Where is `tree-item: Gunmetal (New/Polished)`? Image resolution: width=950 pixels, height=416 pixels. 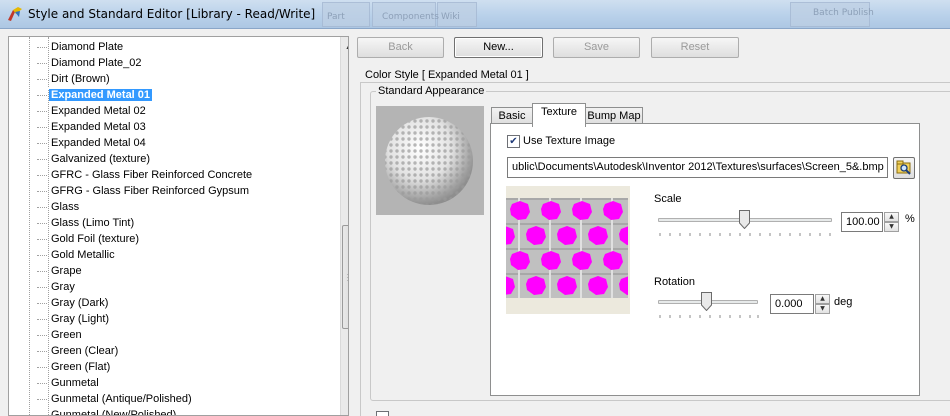
tree-item: Gunmetal (New/Polished) is located at coordinates (107, 411).